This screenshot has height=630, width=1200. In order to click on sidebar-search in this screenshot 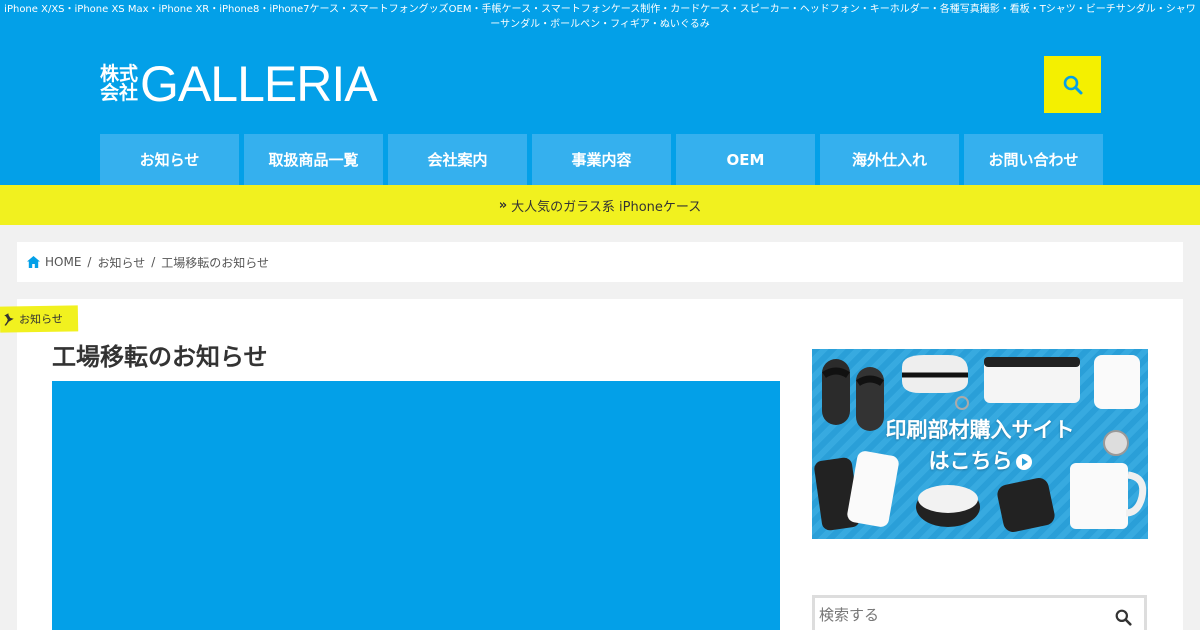, I will do `click(979, 612)`.